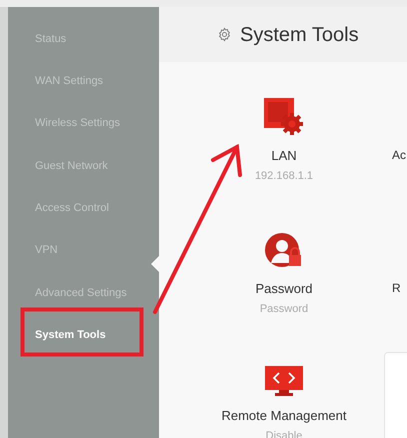 This screenshot has width=407, height=438. What do you see at coordinates (284, 381) in the screenshot?
I see `monitor-code-icon` at bounding box center [284, 381].